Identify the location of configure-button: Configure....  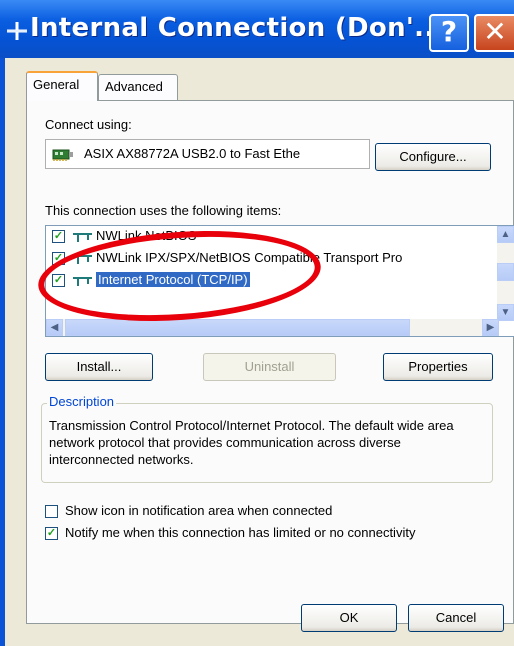
(433, 157).